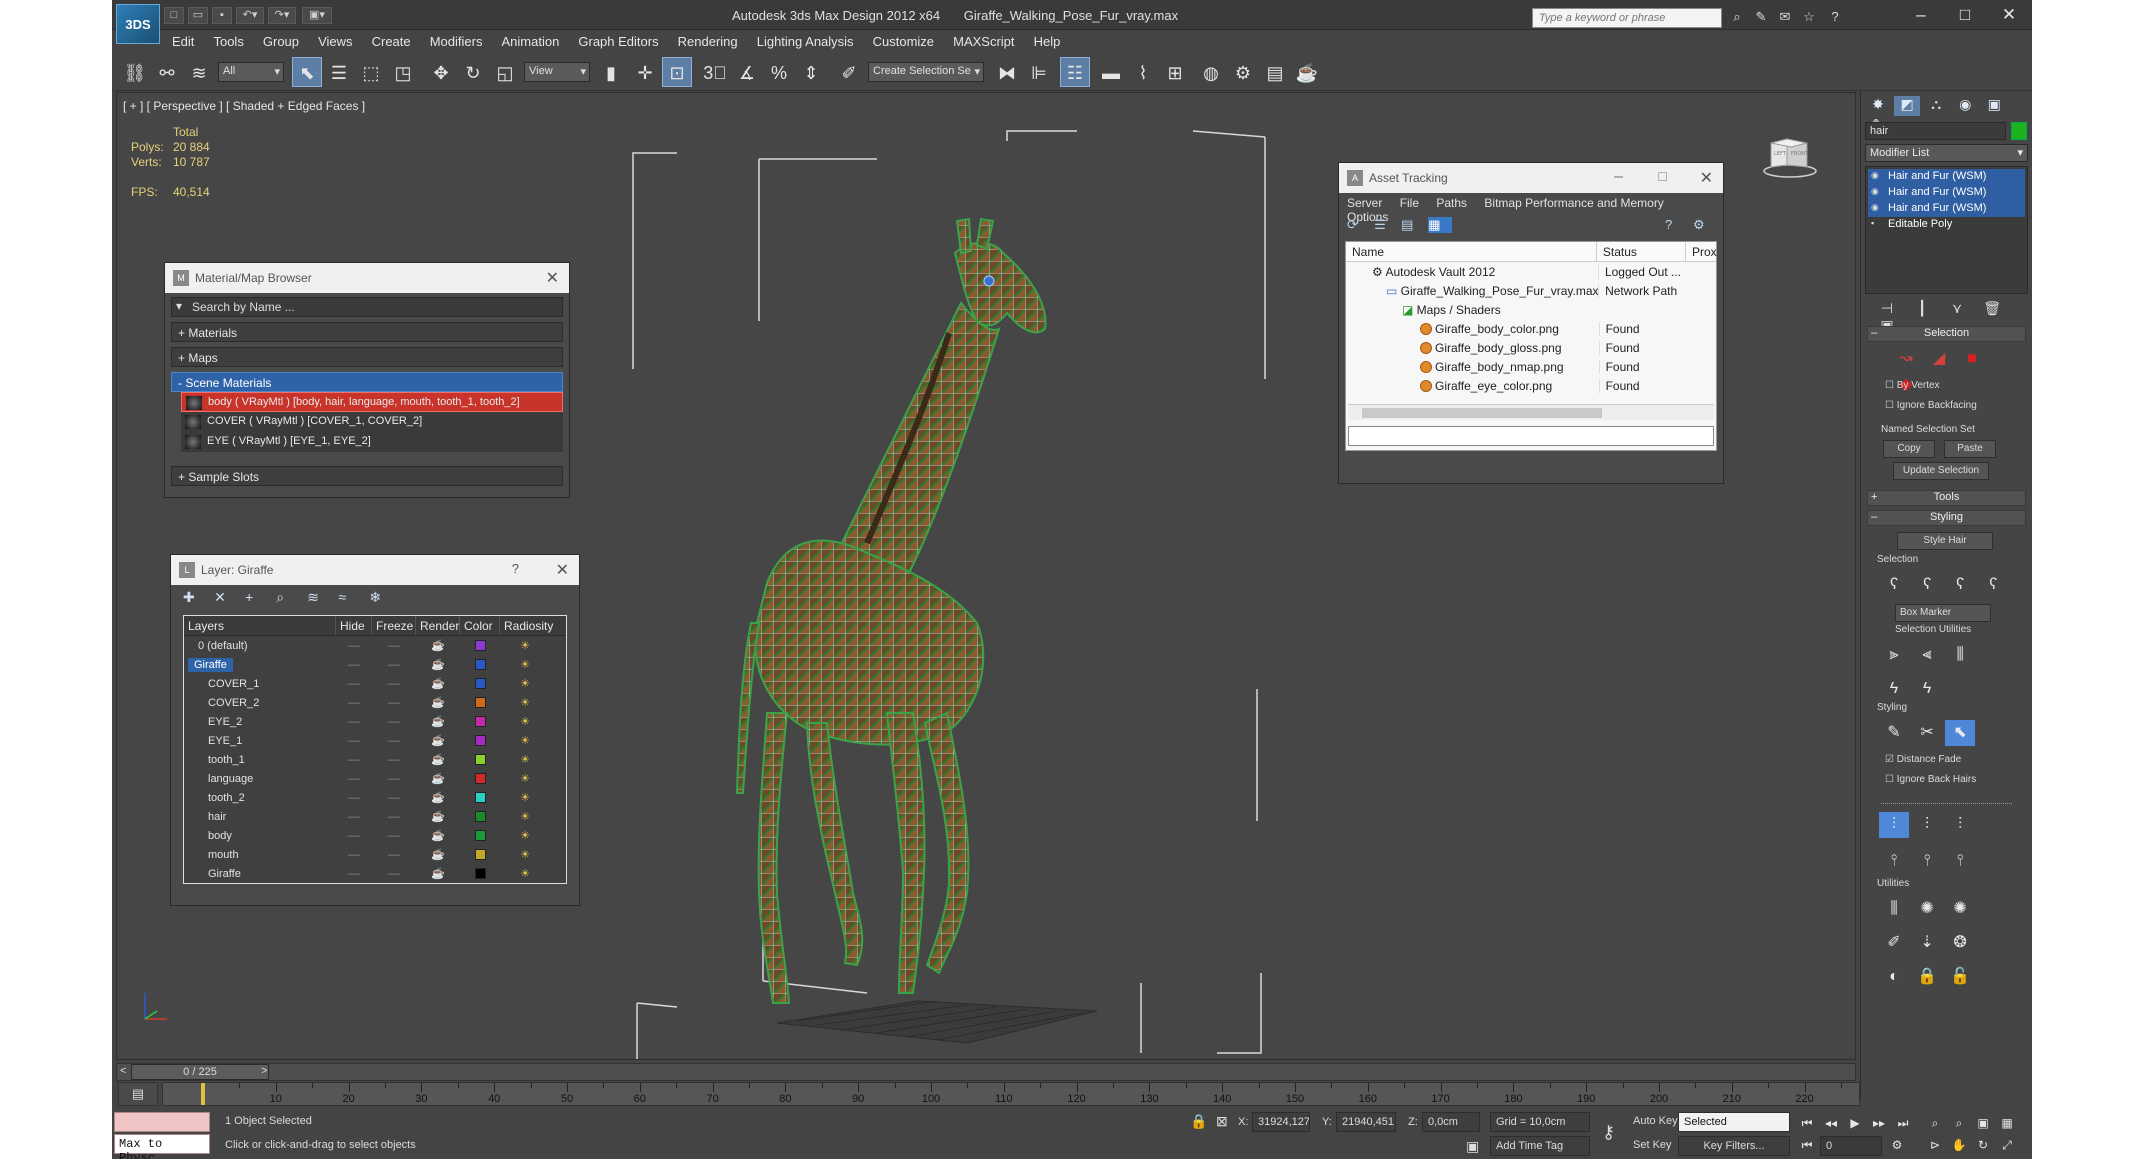 This screenshot has width=2144, height=1159. I want to click on material-item-cover: COVER ( VRayMtl ) [COVER_1, COVER_2], so click(372, 422).